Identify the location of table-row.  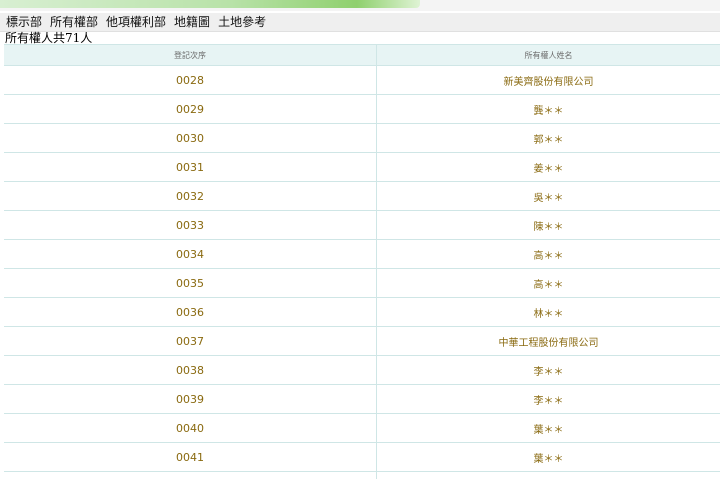
(362, 475).